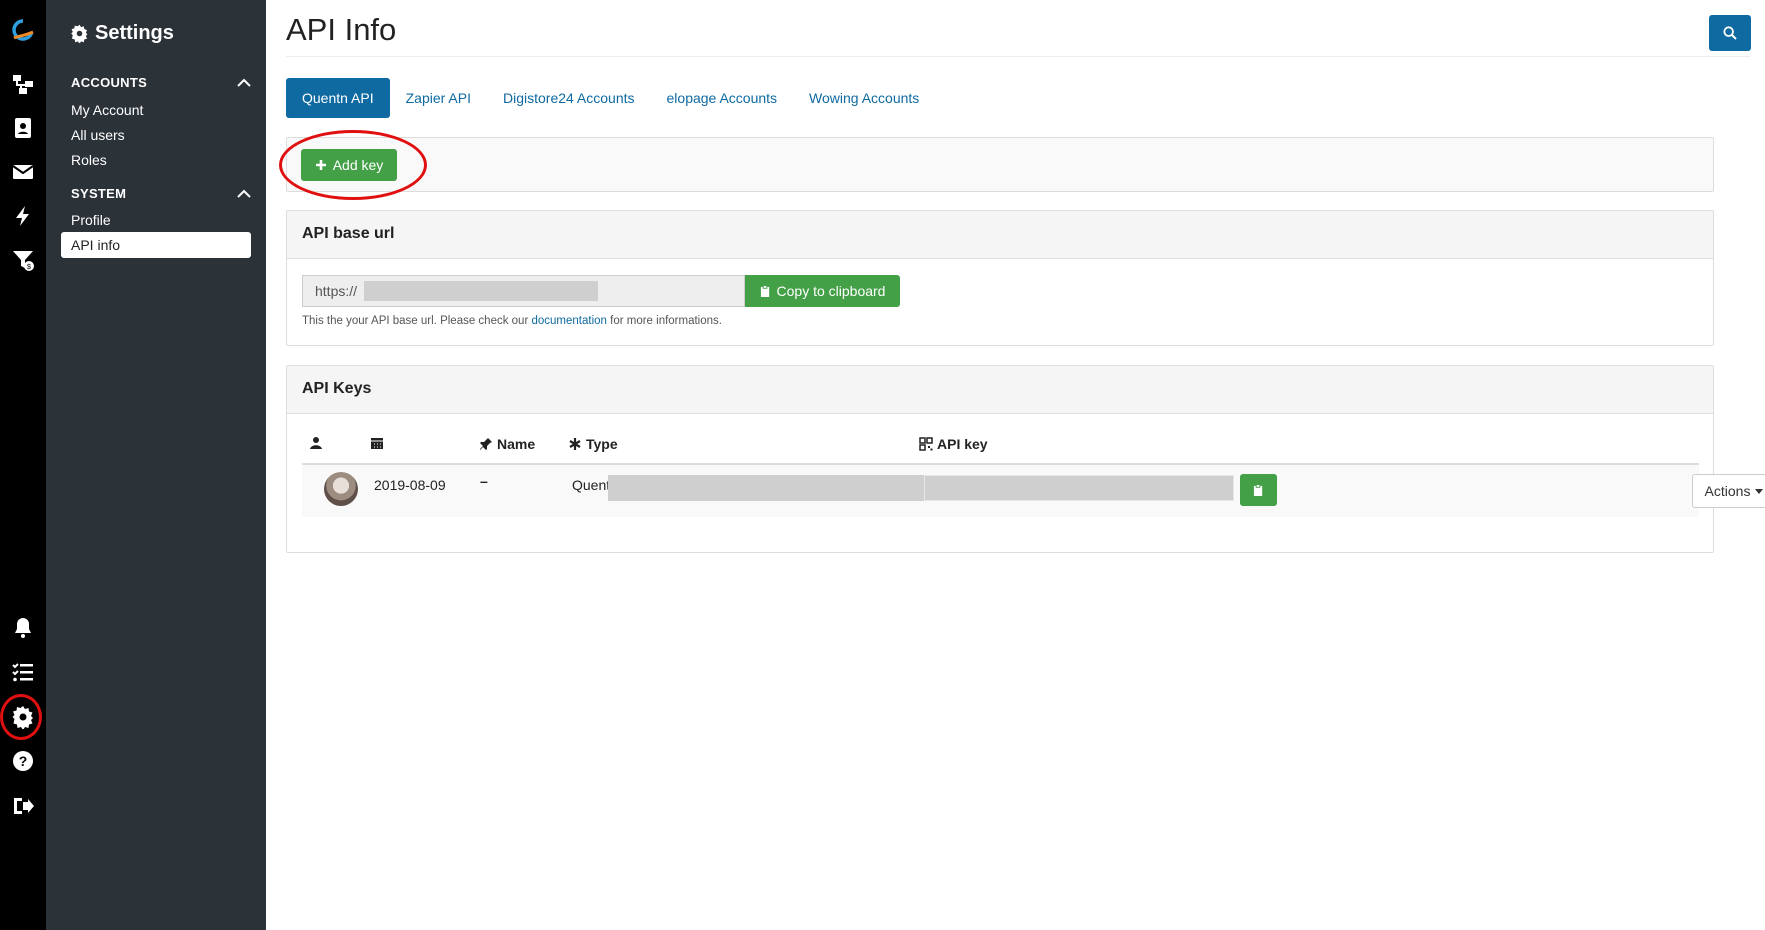  Describe the element at coordinates (1018, 56) in the screenshot. I see `title-divider` at that location.